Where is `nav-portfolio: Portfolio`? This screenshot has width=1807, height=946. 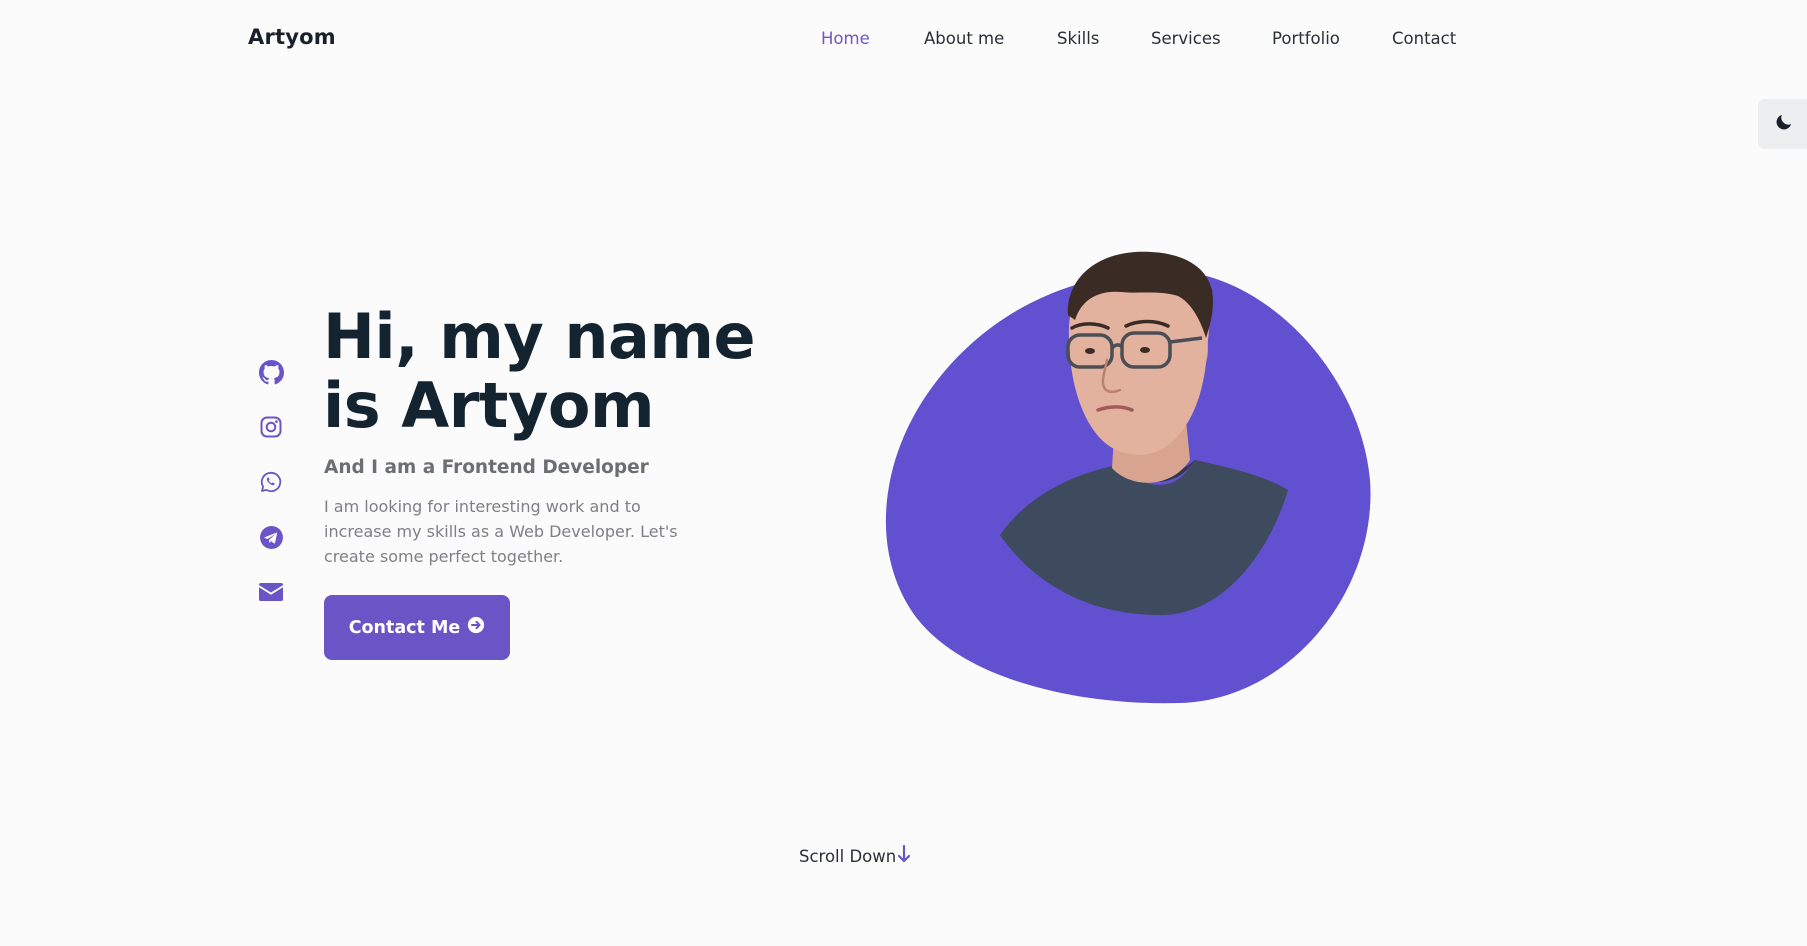
nav-portfolio: Portfolio is located at coordinates (1306, 38).